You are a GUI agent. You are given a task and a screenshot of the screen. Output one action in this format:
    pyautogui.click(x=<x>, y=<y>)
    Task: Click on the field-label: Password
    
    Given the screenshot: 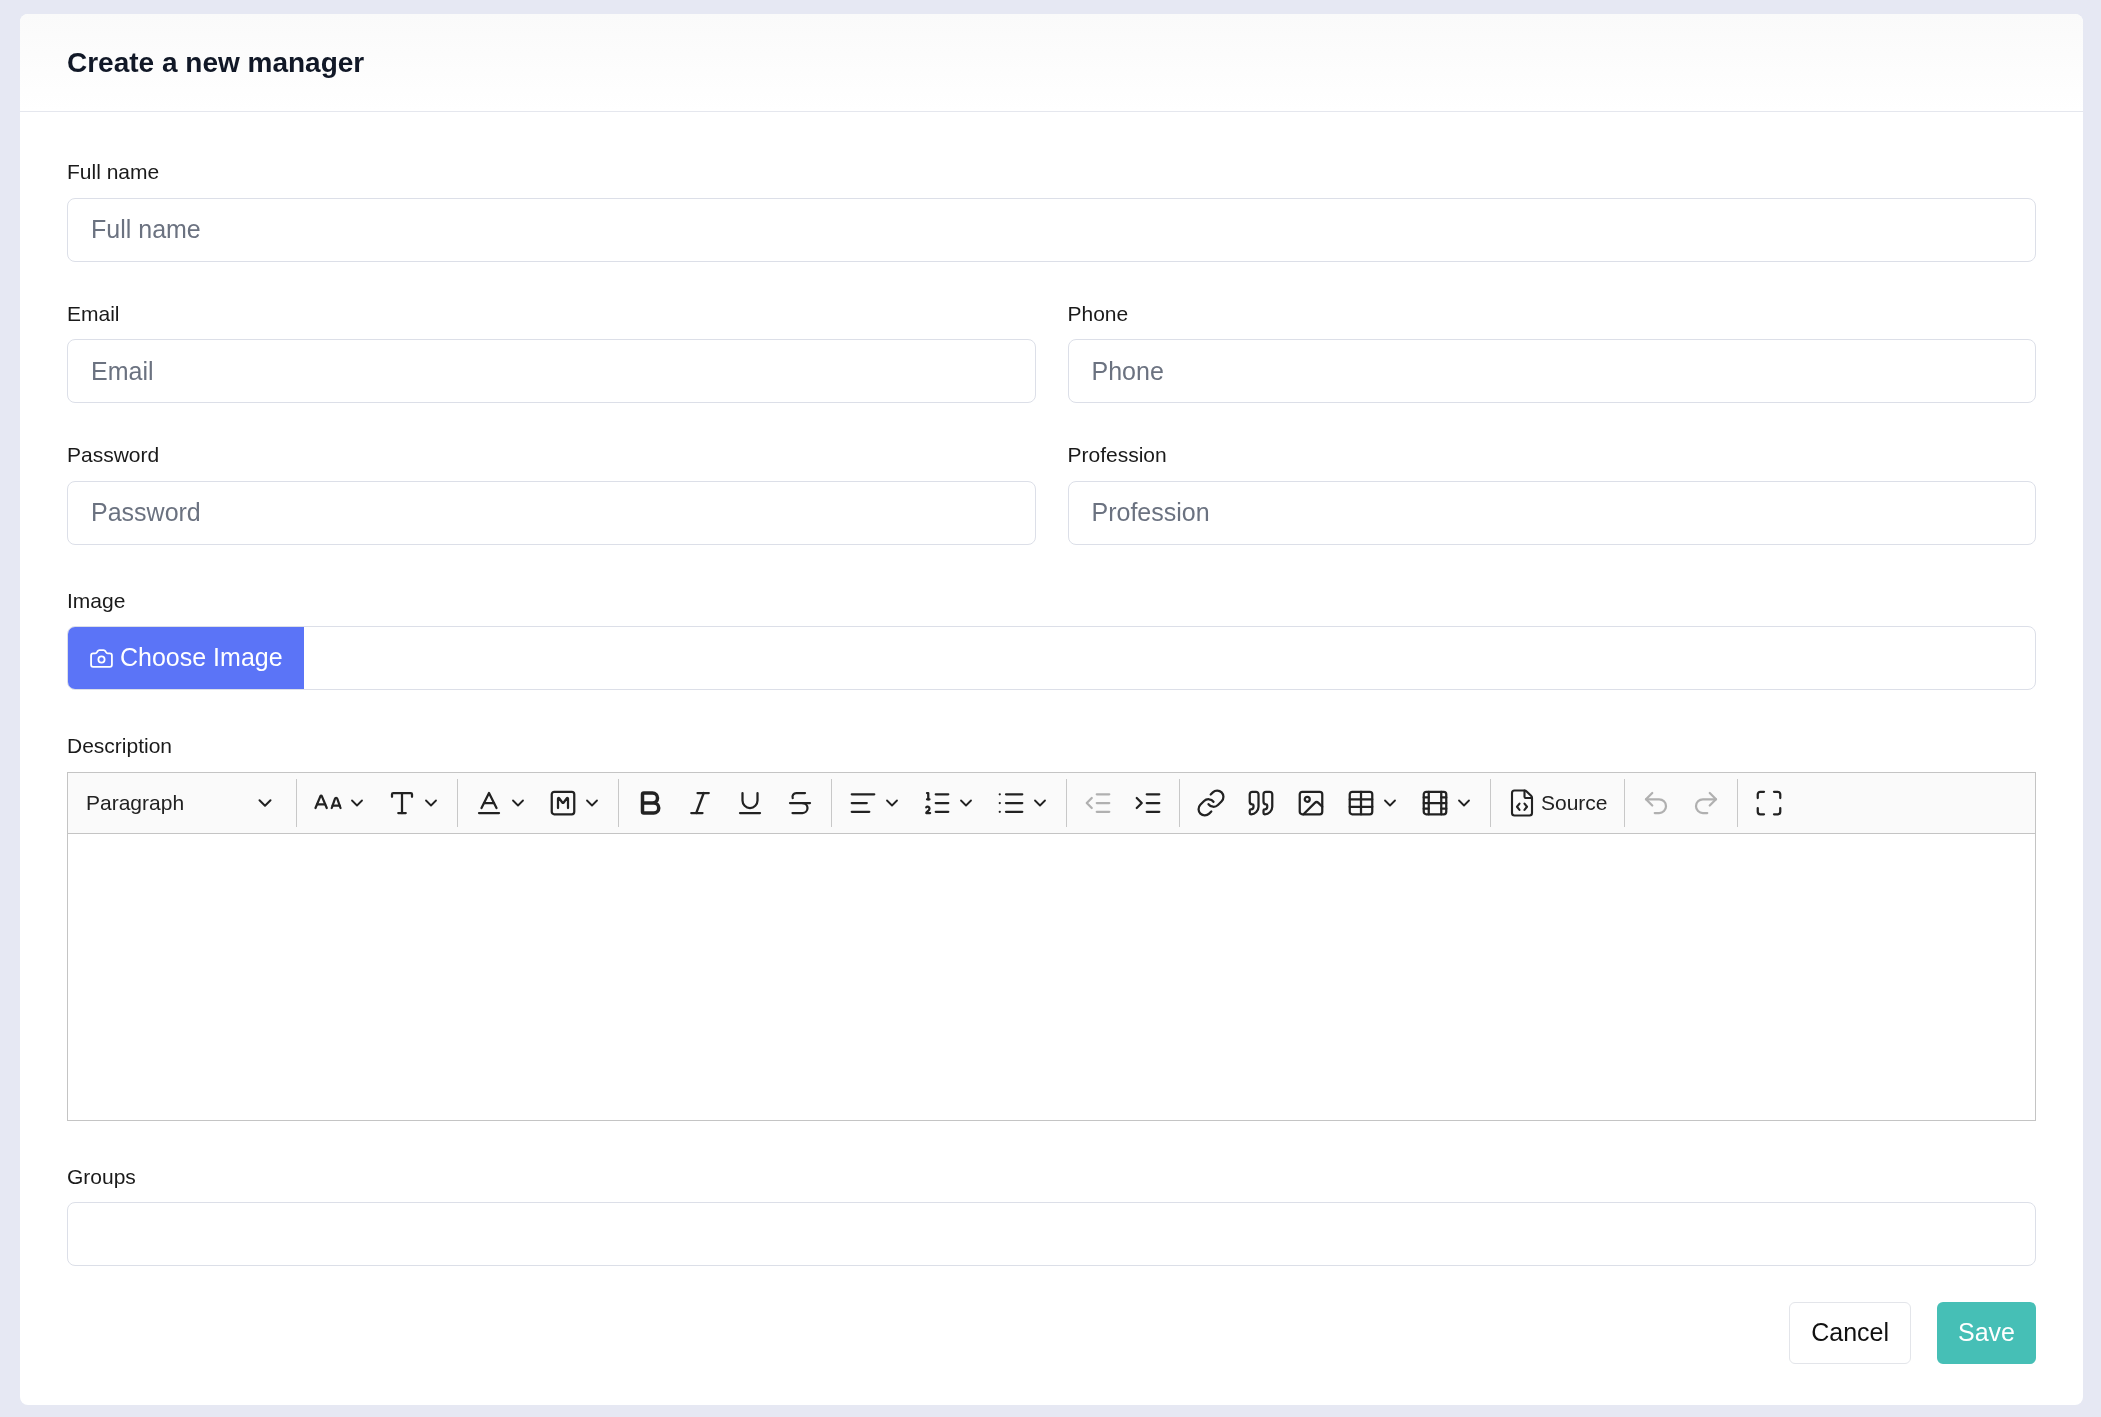 What is the action you would take?
    pyautogui.click(x=114, y=455)
    